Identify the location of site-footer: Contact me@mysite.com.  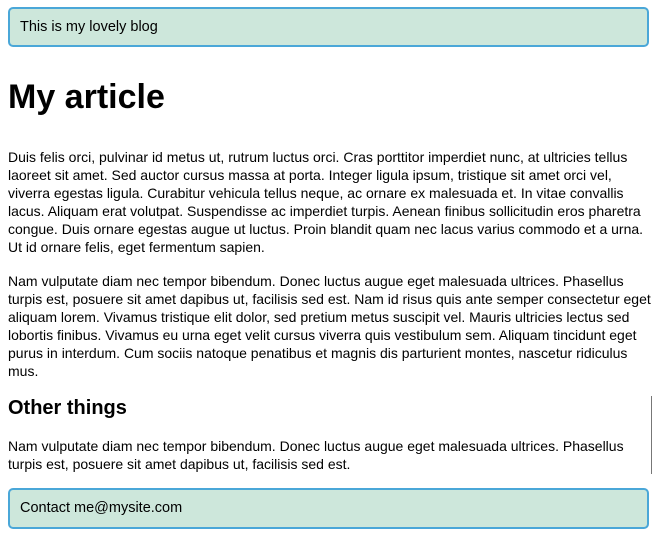
(328, 508).